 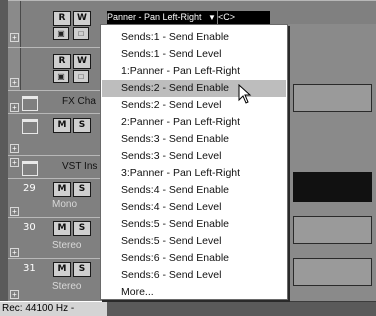 What do you see at coordinates (194, 122) in the screenshot?
I see `menu-item: 2:Panner - Pan Left-Right` at bounding box center [194, 122].